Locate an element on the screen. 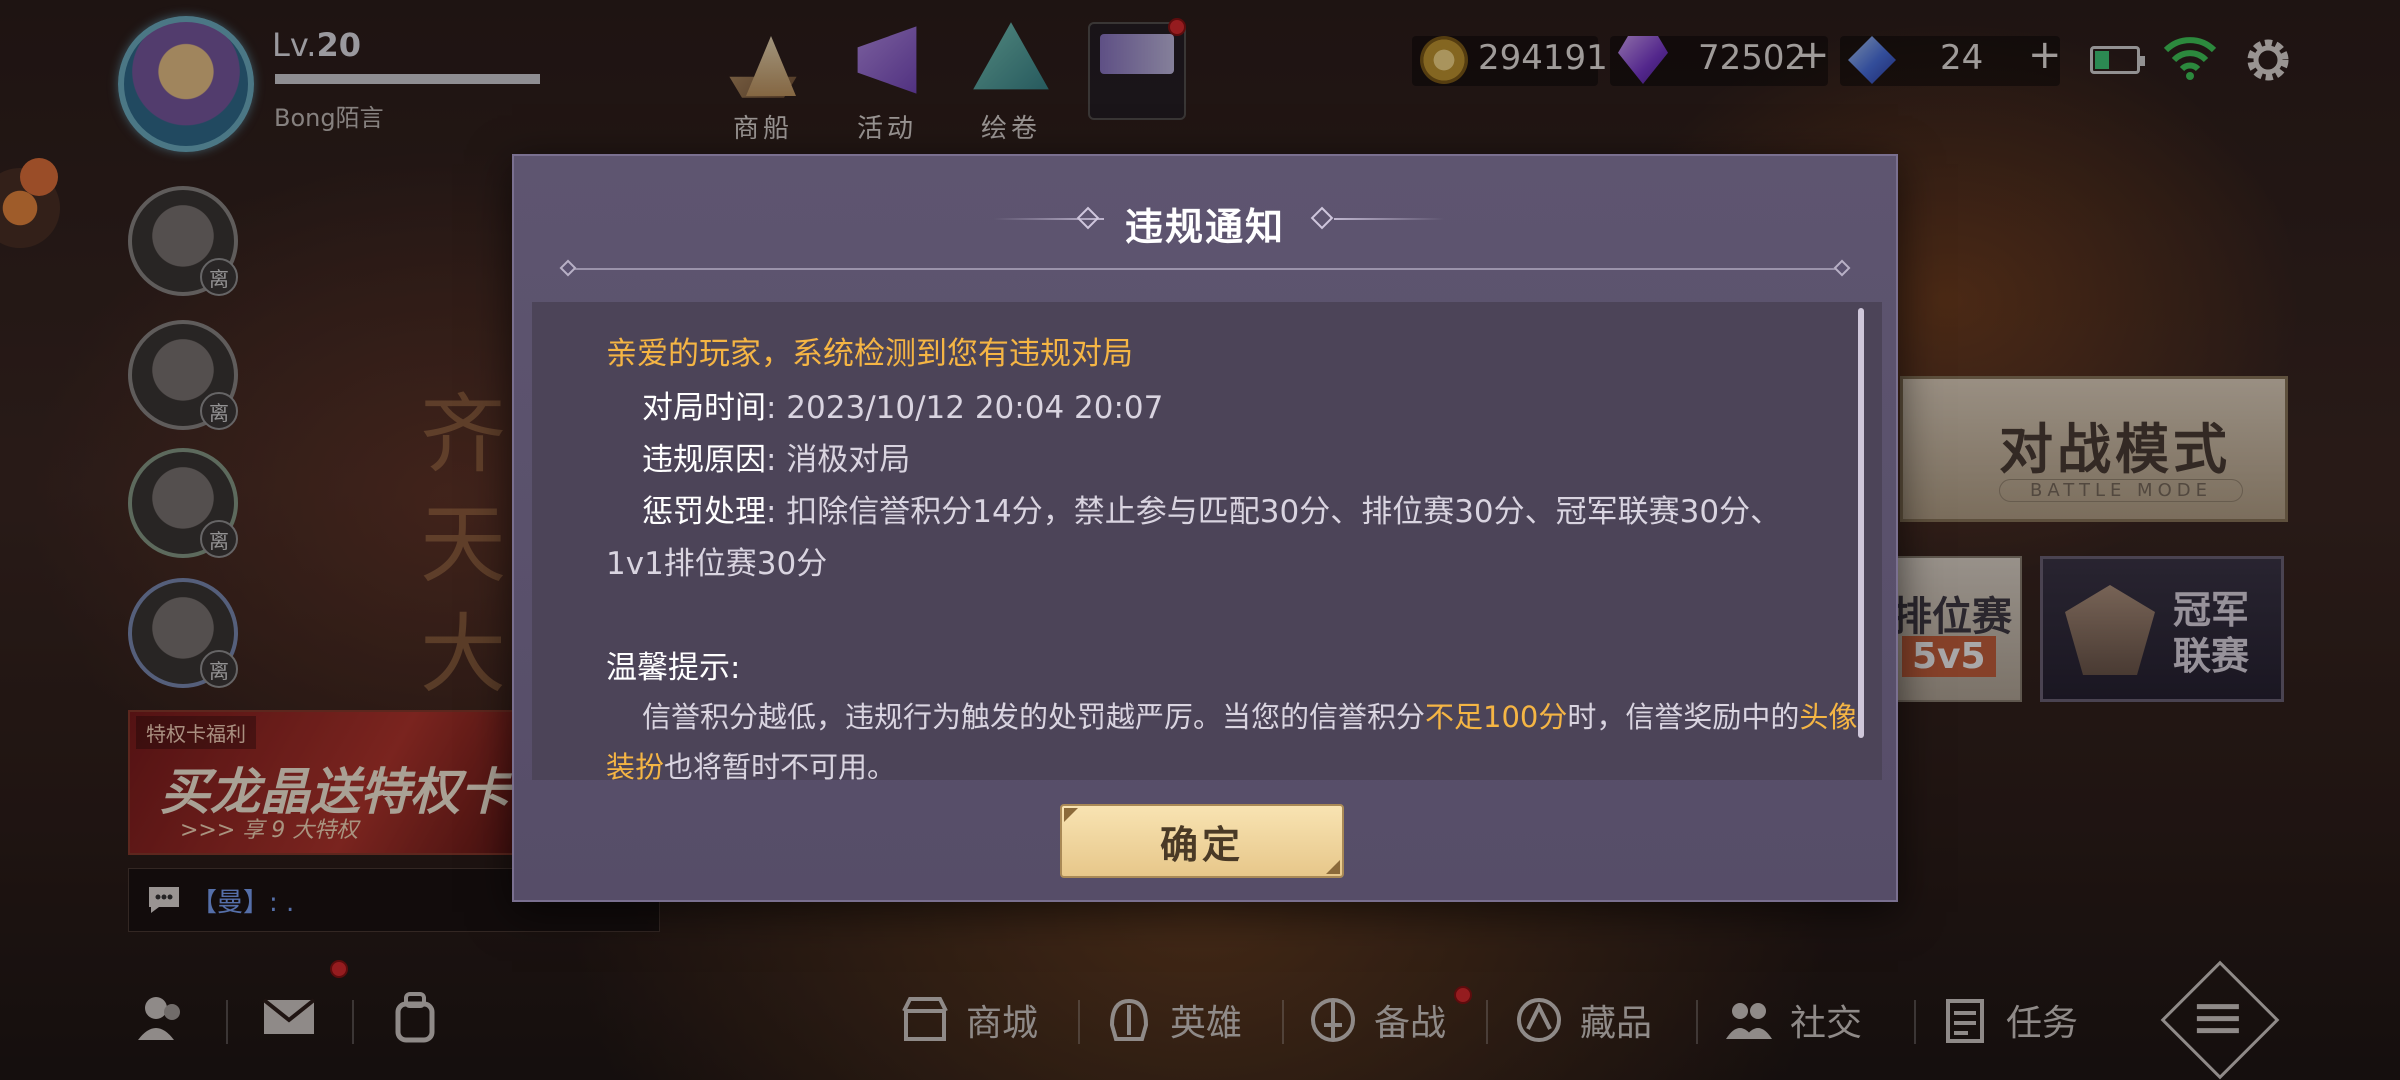 This screenshot has height=1080, width=2400. confirm-button: 确定 is located at coordinates (1202, 841).